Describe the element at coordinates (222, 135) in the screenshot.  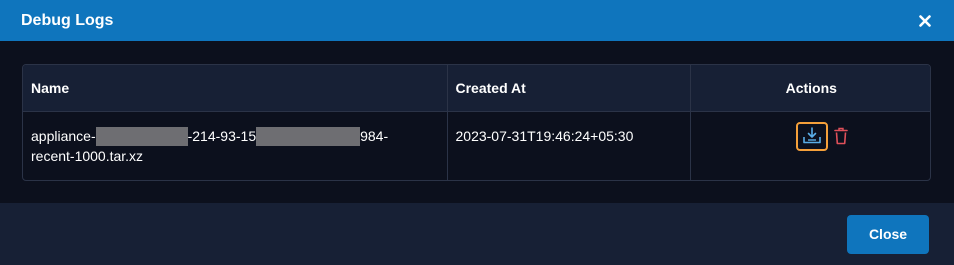
I see `log-name-part: -214-93-15` at that location.